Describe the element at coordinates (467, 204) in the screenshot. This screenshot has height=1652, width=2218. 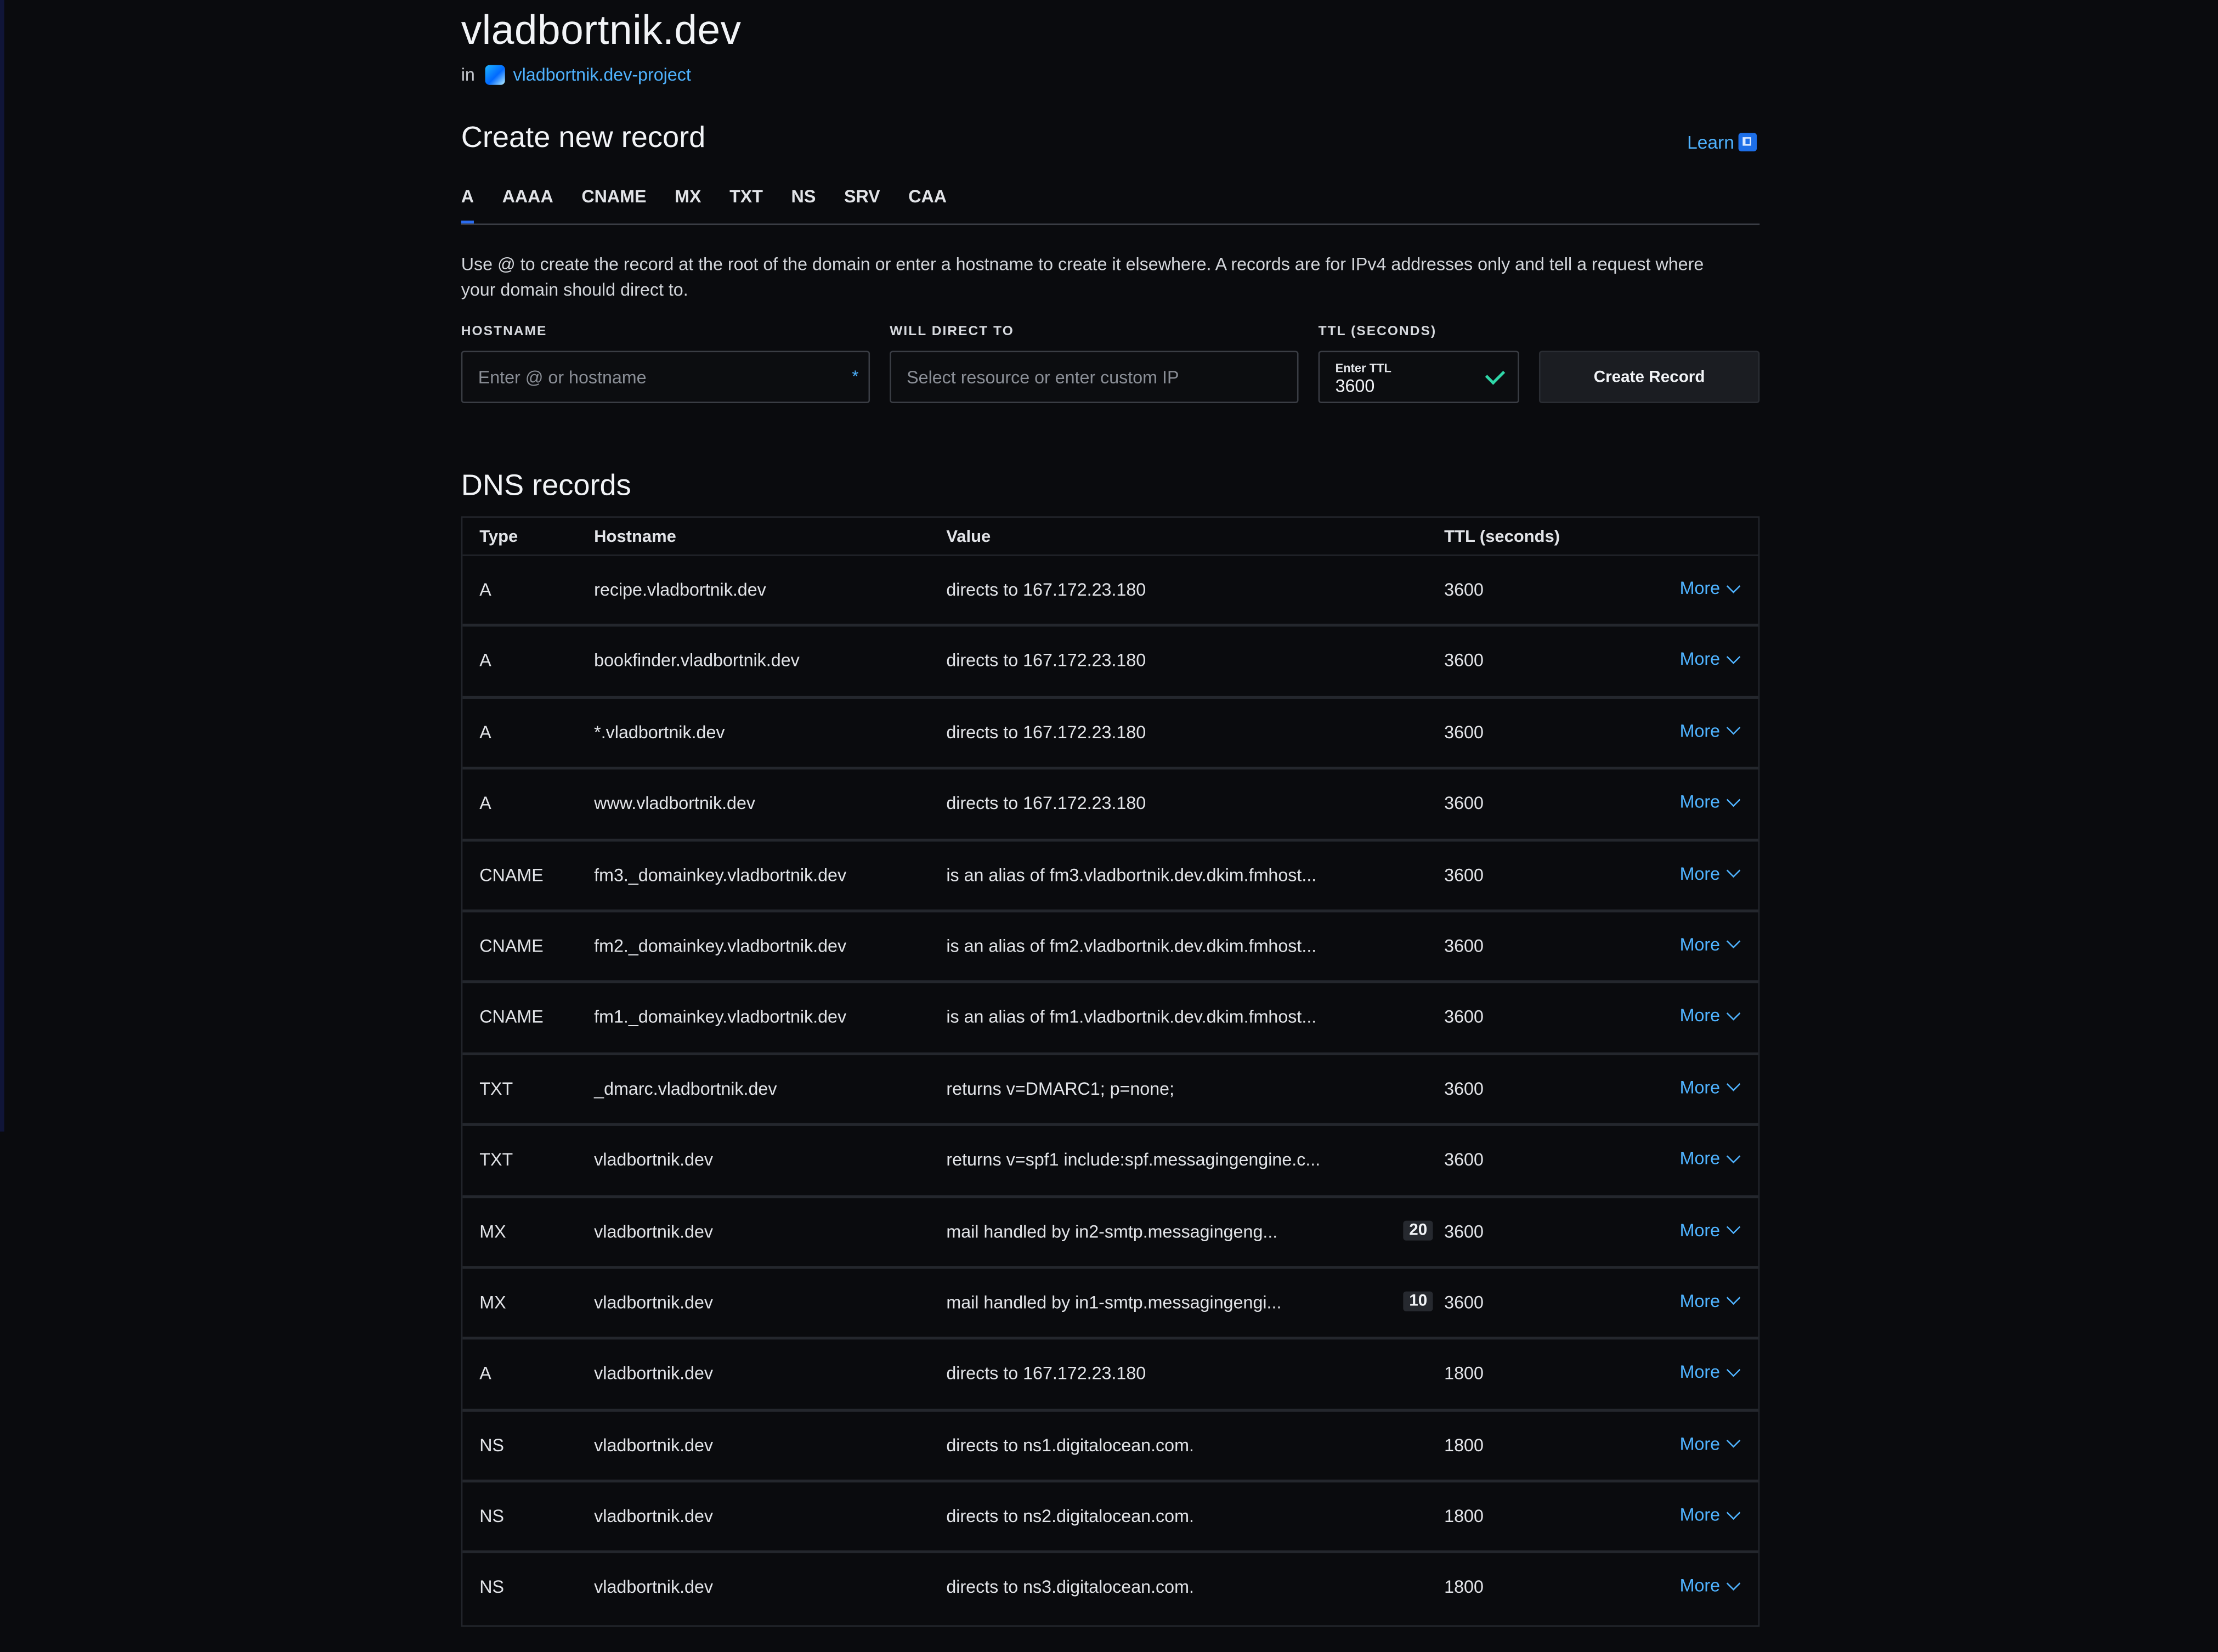
I see `tab-a: A` at that location.